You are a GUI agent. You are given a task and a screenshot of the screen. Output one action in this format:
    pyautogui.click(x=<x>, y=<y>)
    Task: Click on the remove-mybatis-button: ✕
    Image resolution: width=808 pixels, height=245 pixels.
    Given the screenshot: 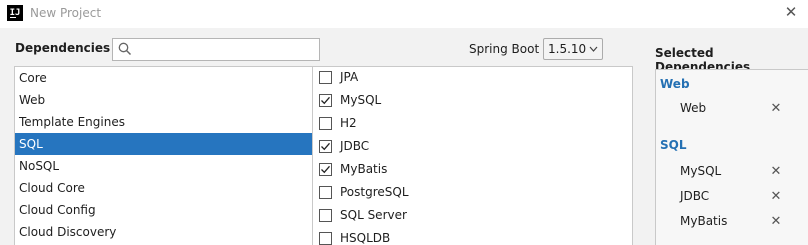 What is the action you would take?
    pyautogui.click(x=776, y=222)
    